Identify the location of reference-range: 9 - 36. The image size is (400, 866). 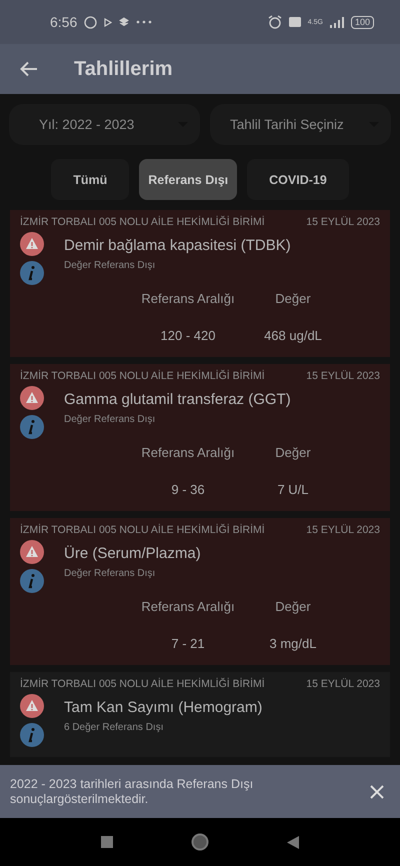
(188, 489).